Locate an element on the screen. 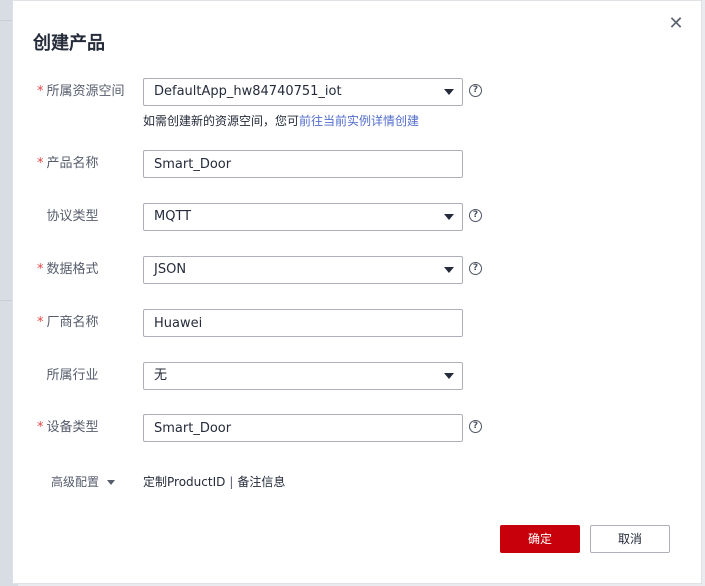 The width and height of the screenshot is (705, 586). industry-value: 无 is located at coordinates (161, 375).